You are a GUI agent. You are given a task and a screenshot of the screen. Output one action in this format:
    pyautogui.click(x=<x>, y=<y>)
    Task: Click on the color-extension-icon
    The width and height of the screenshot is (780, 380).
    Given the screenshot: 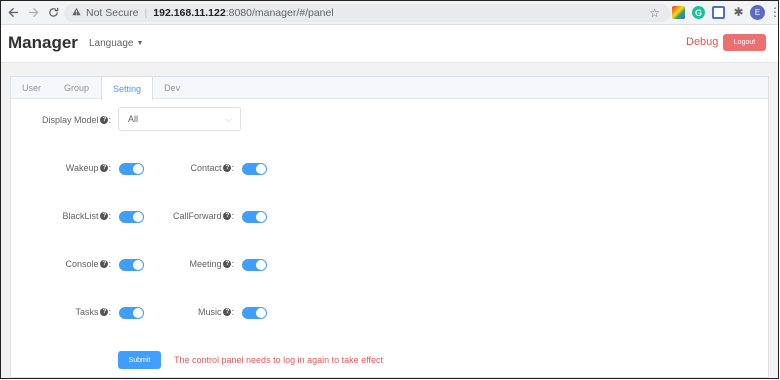 What is the action you would take?
    pyautogui.click(x=678, y=12)
    